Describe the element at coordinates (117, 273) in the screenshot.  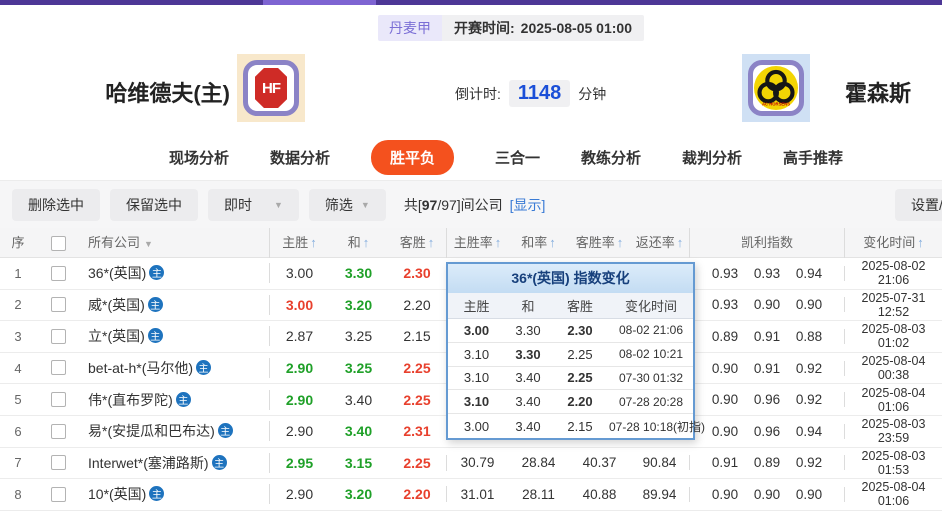
I see `company-name: 36*(英国)` at that location.